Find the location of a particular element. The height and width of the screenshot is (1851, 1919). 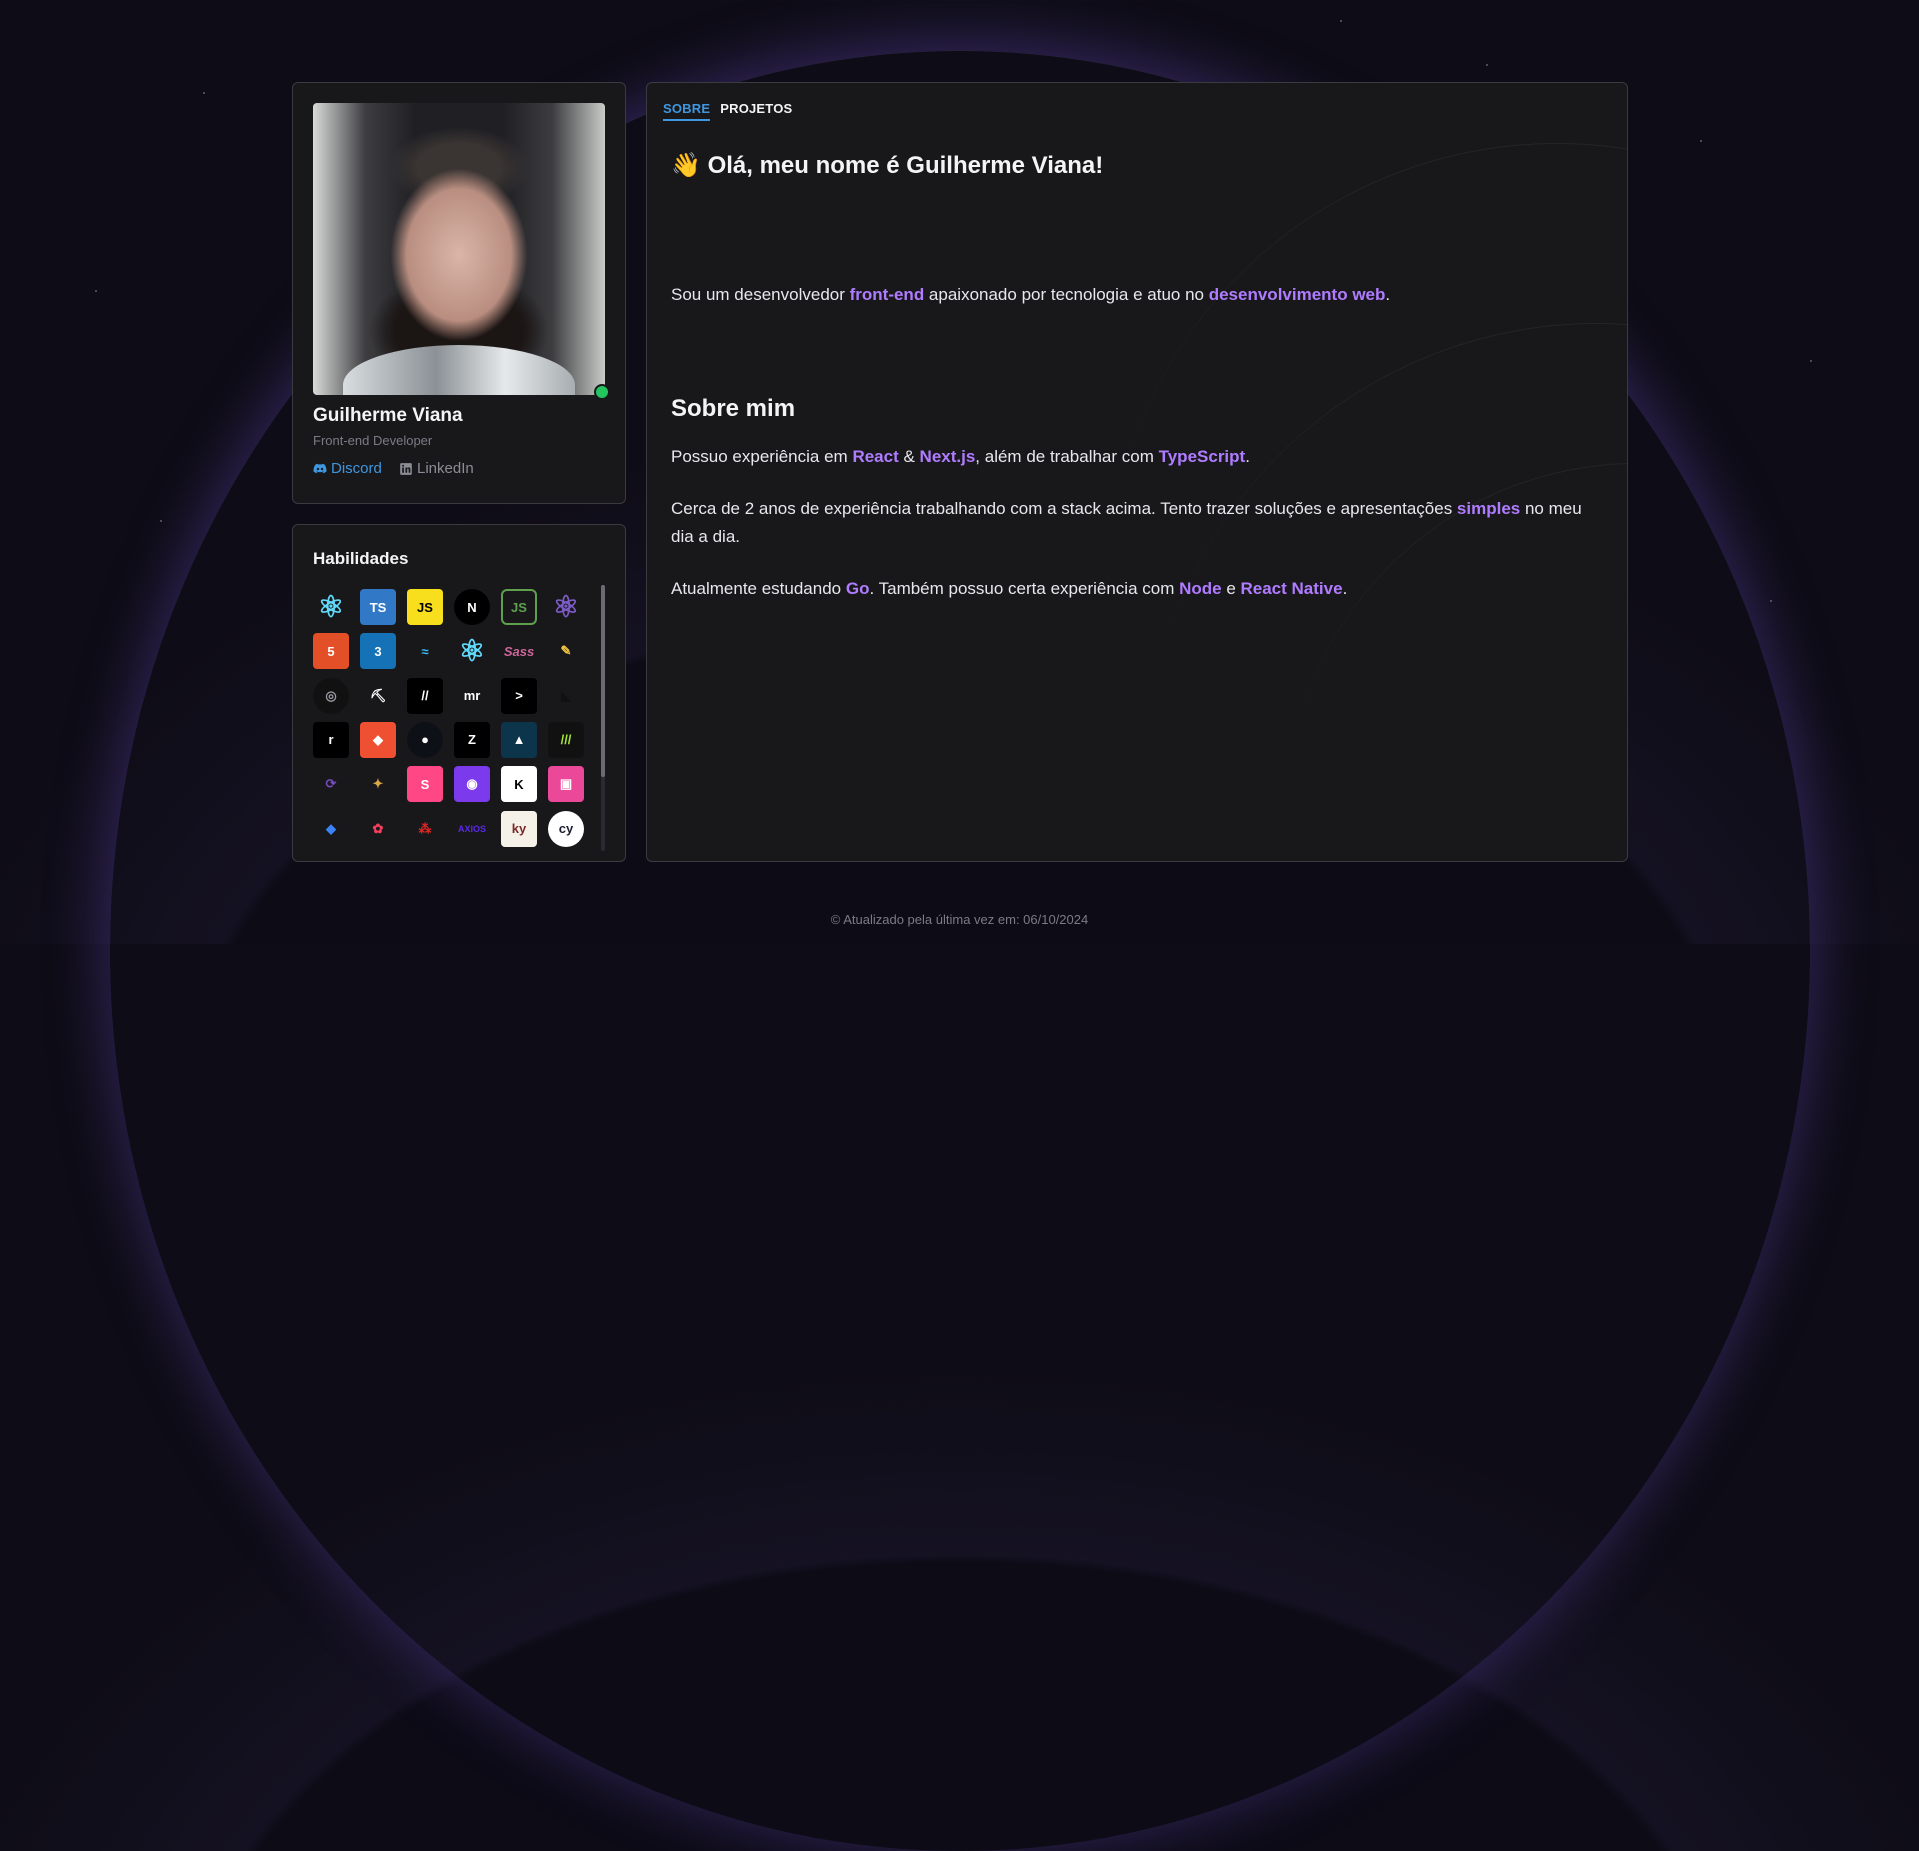

skill-flower-icon: ✿ is located at coordinates (378, 828).